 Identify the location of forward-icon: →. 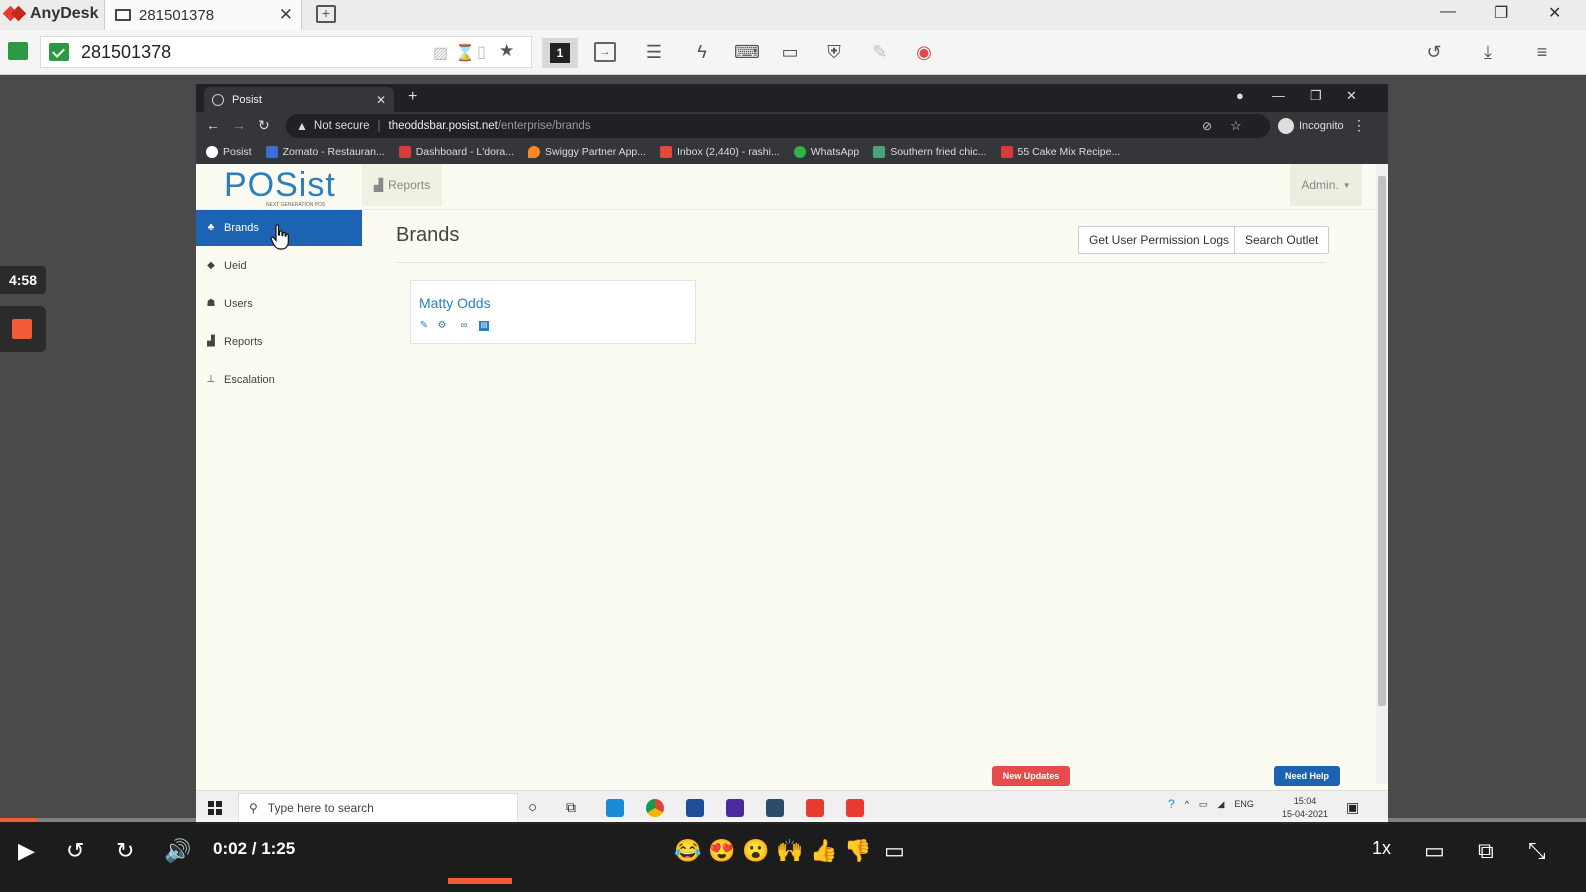
(239, 125).